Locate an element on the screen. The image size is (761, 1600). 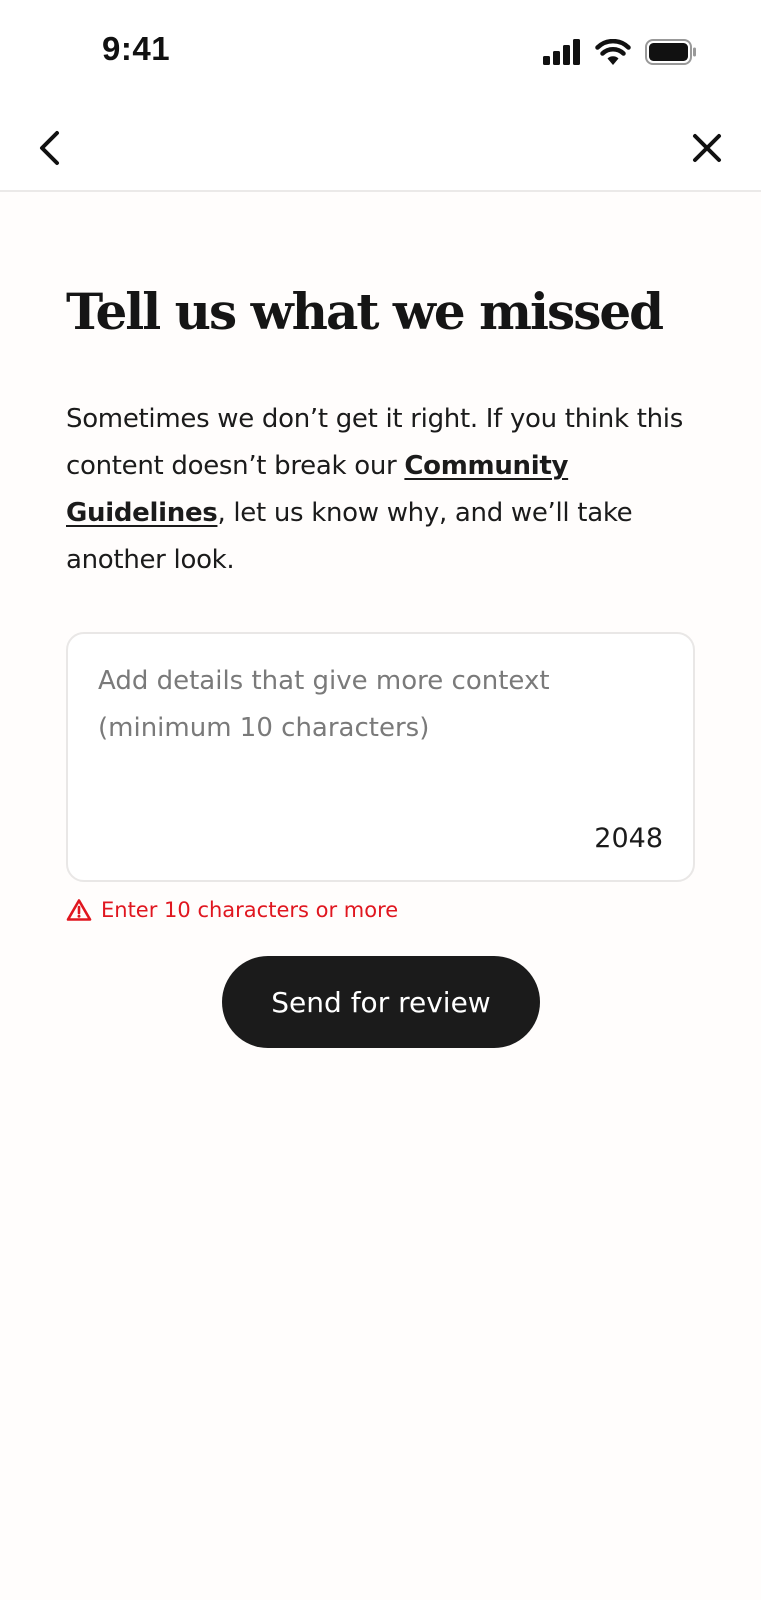
warning-icon is located at coordinates (79, 910).